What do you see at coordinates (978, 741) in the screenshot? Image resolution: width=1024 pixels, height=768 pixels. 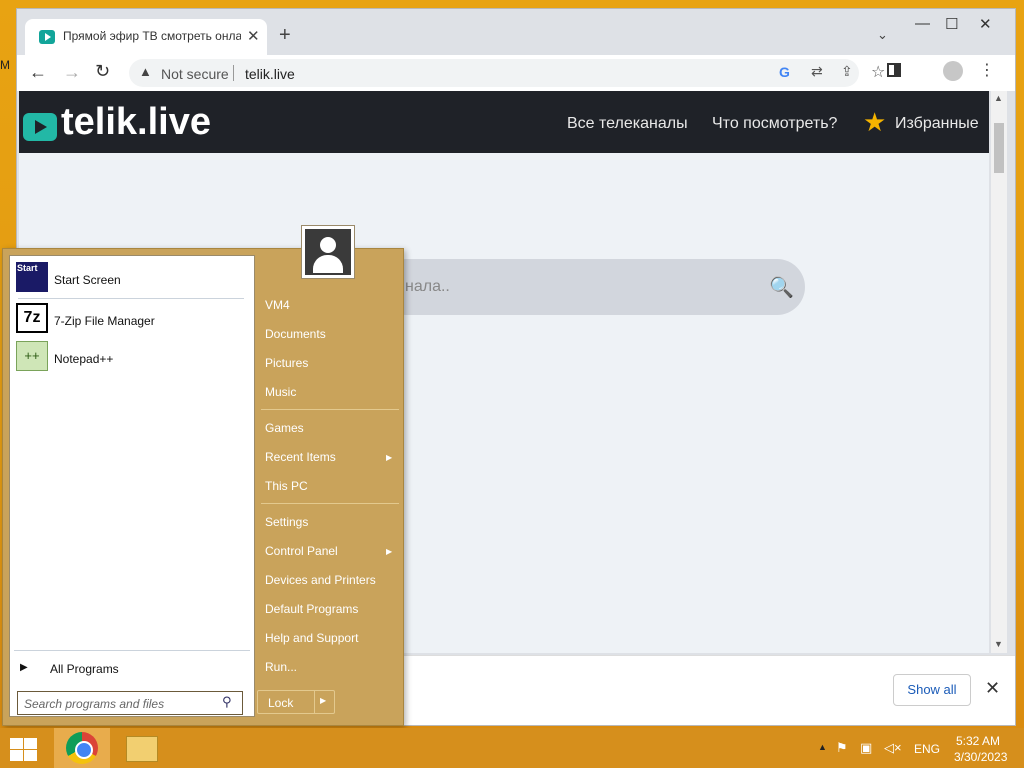 I see `clock-time: 5:32 AM` at bounding box center [978, 741].